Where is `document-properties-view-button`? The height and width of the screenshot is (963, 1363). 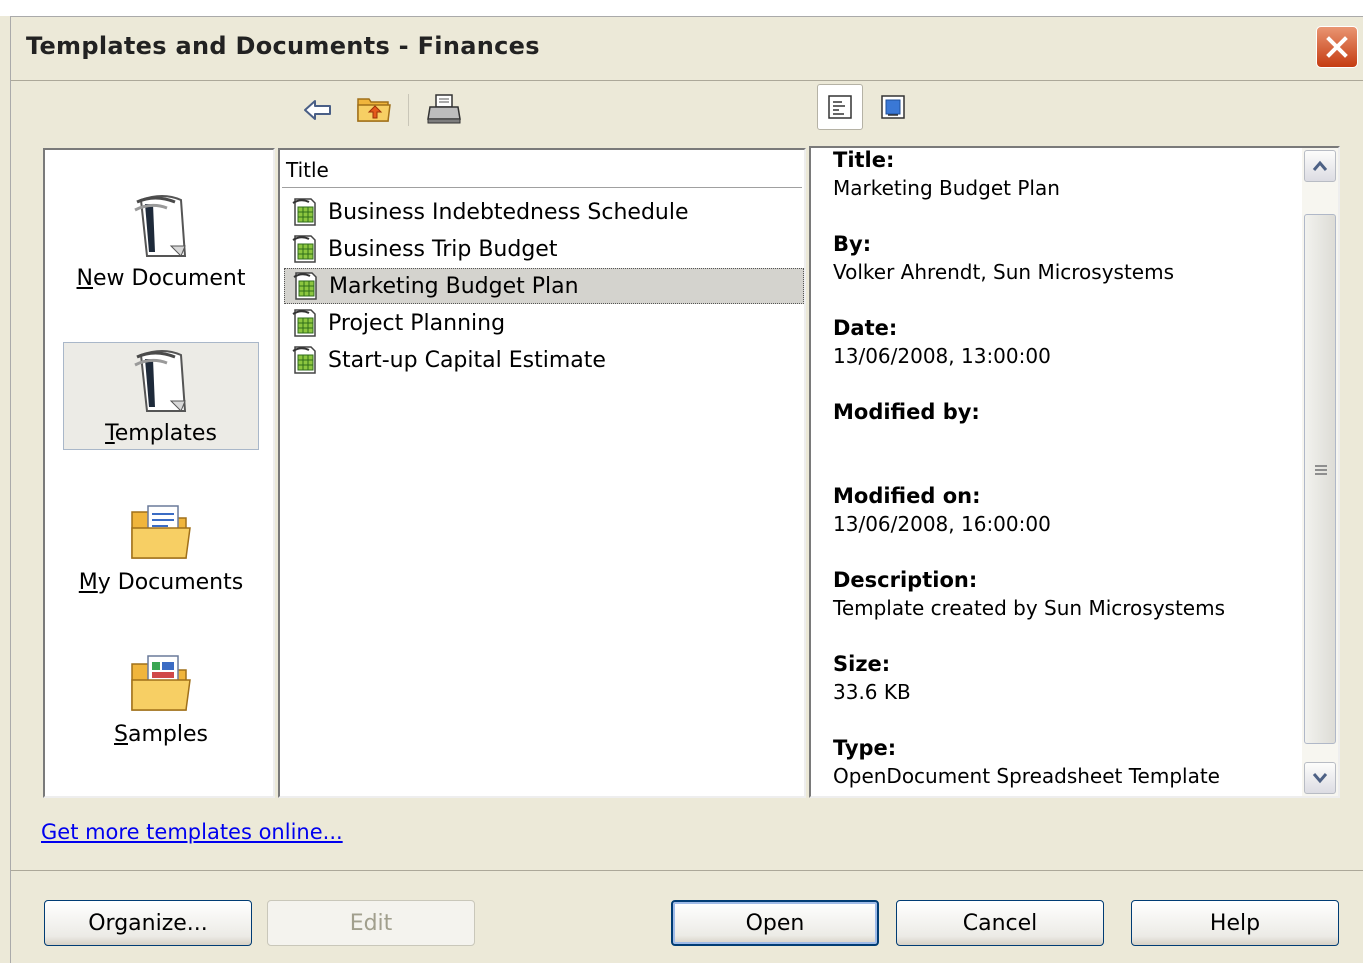
document-properties-view-button is located at coordinates (840, 107).